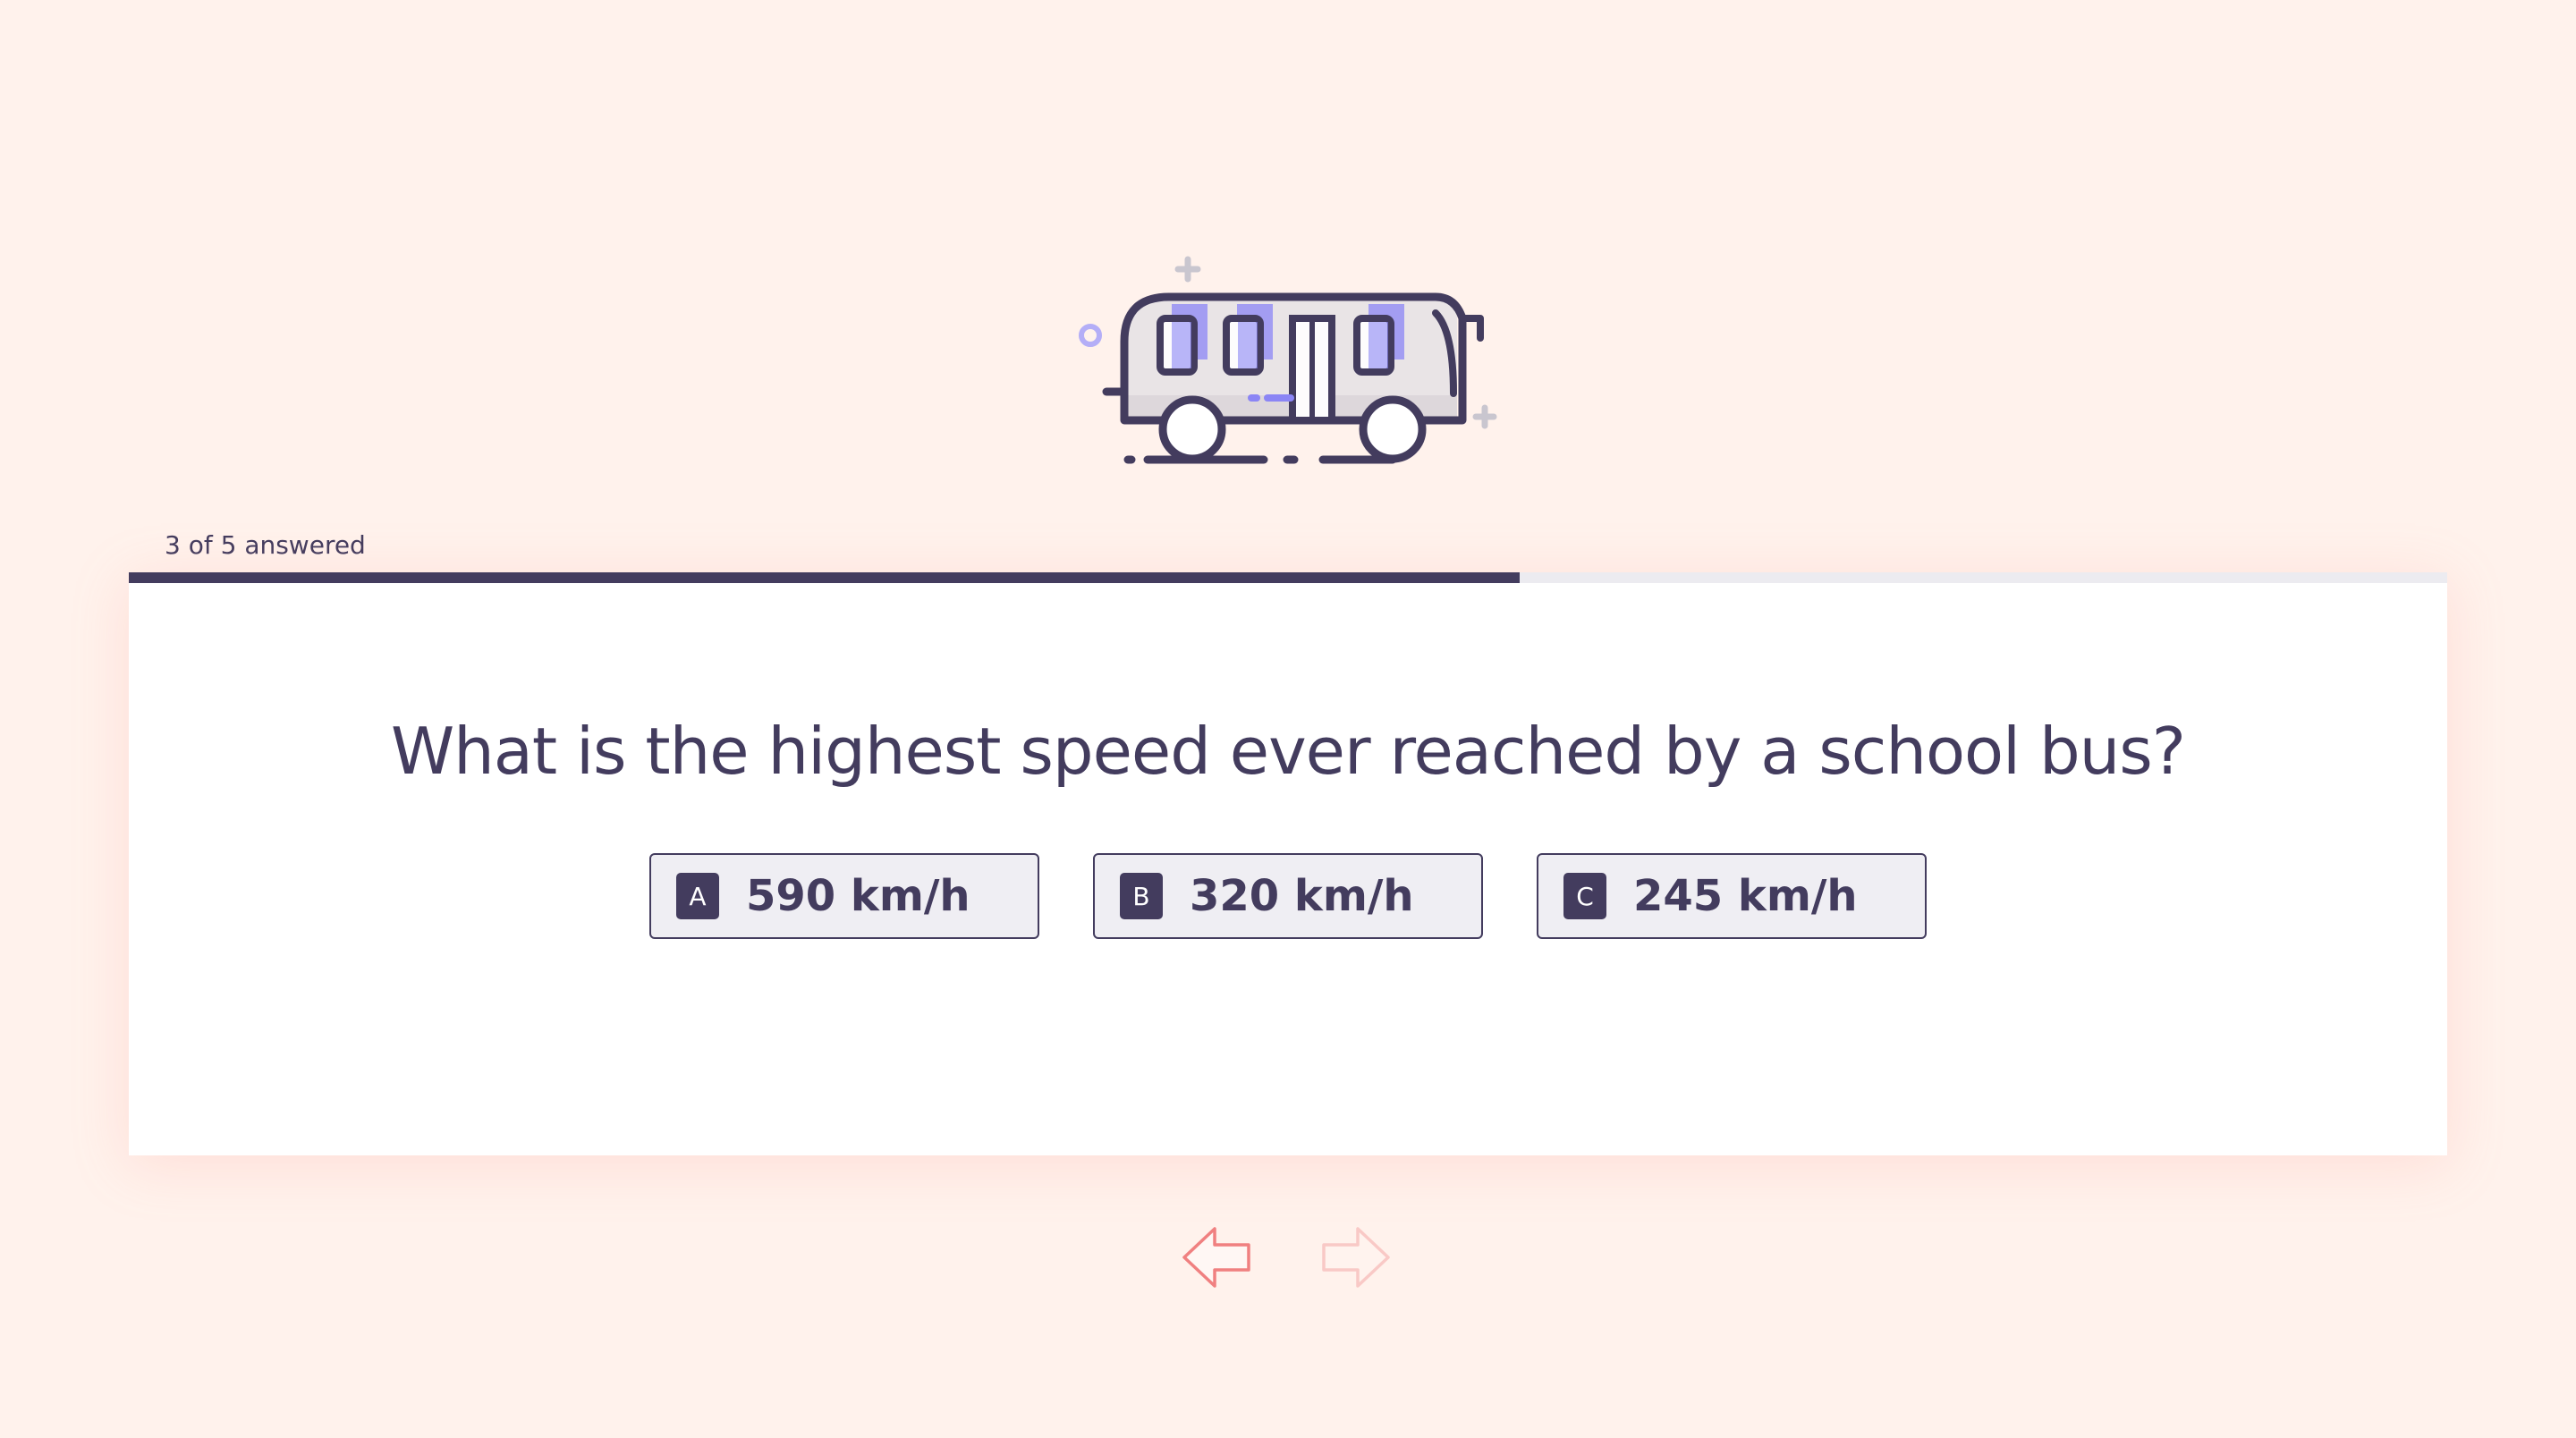 This screenshot has width=2576, height=1438. I want to click on next-button, so click(1356, 1257).